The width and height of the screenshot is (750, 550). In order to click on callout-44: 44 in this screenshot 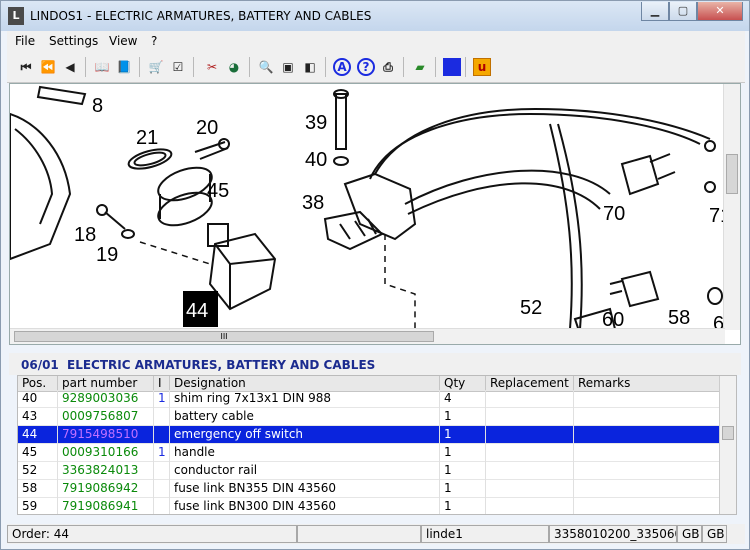, I will do `click(197, 311)`.